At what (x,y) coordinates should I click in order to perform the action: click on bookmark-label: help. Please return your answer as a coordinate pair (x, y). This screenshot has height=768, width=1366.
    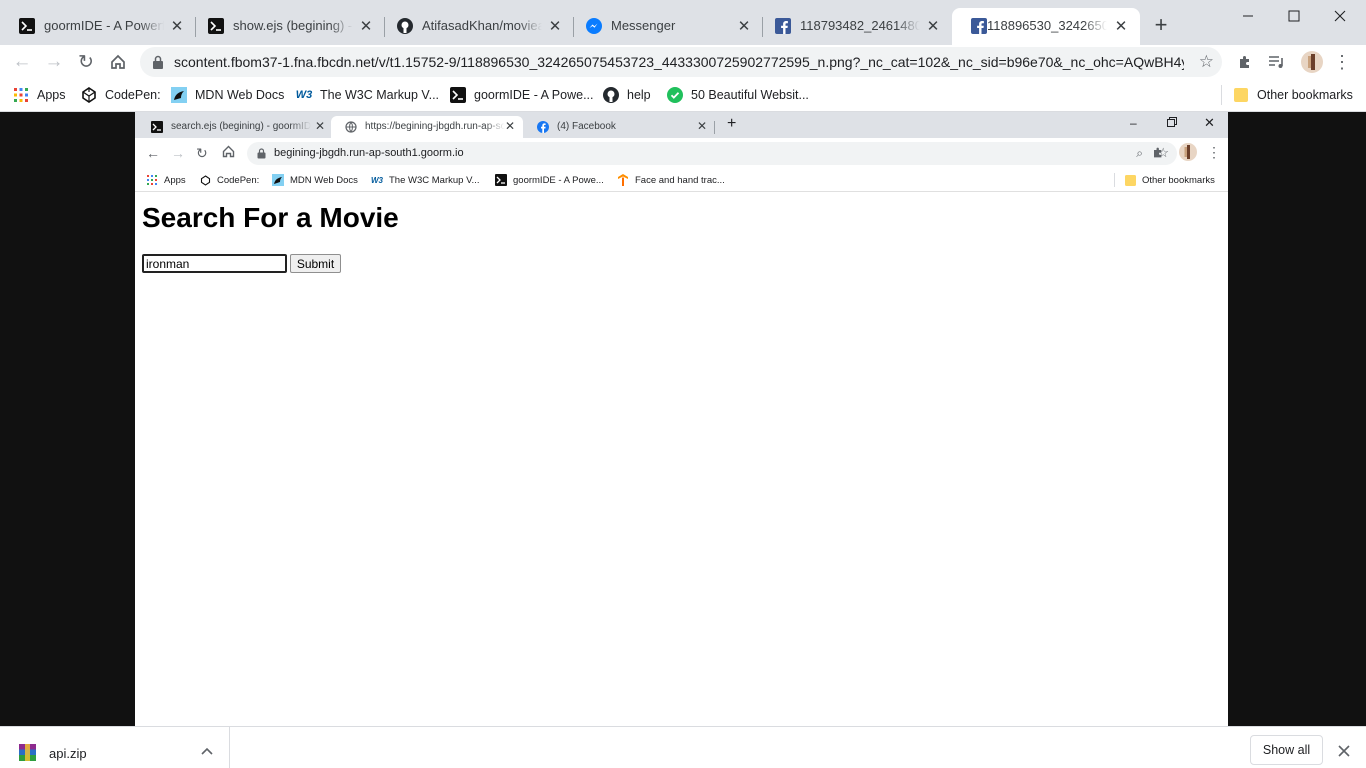
    Looking at the image, I should click on (639, 95).